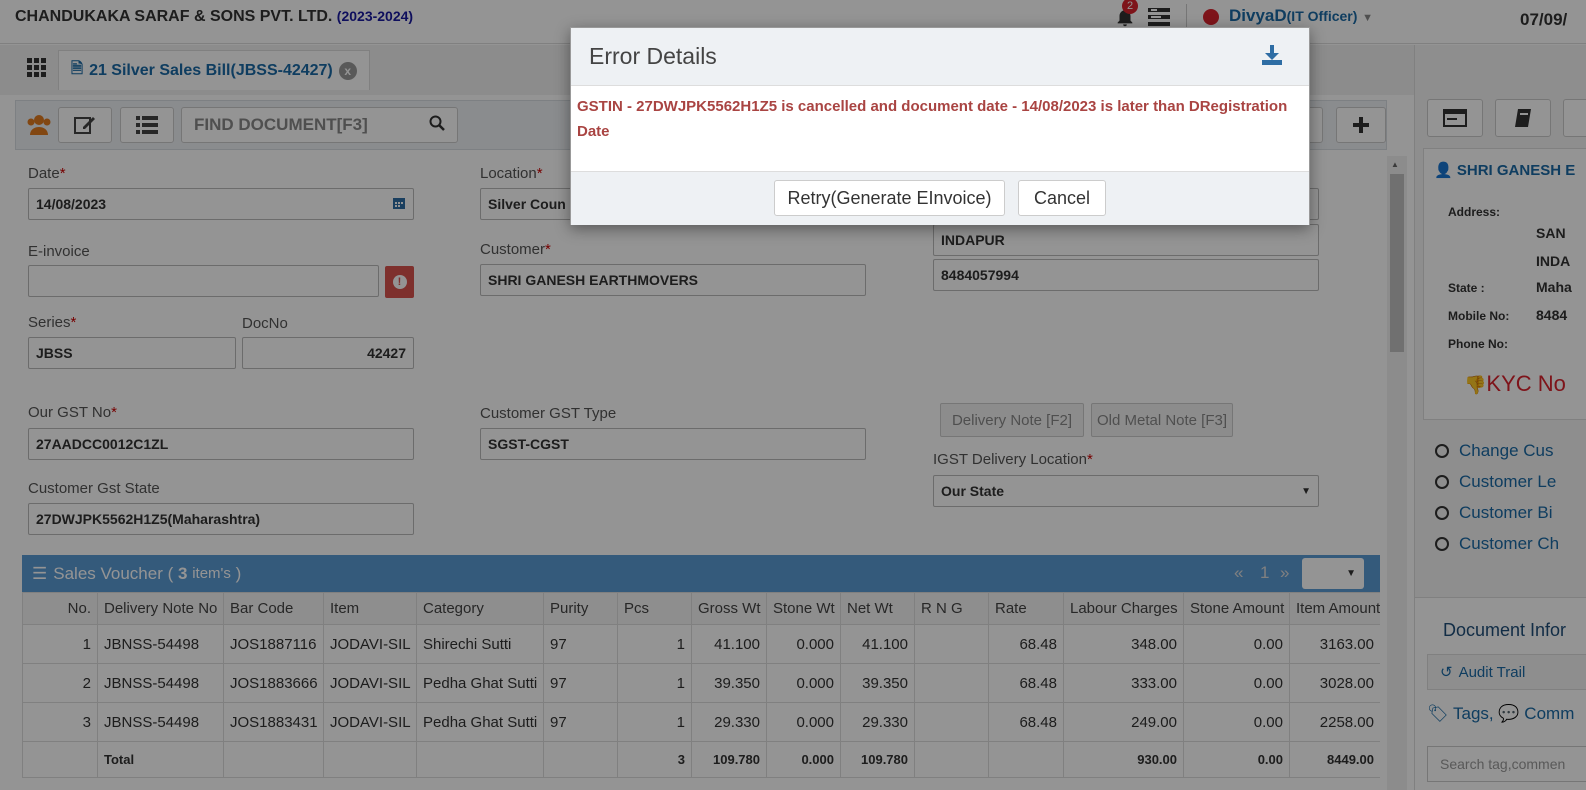 The image size is (1586, 790). Describe the element at coordinates (940, 57) in the screenshot. I see `modal-header: Error Details` at that location.